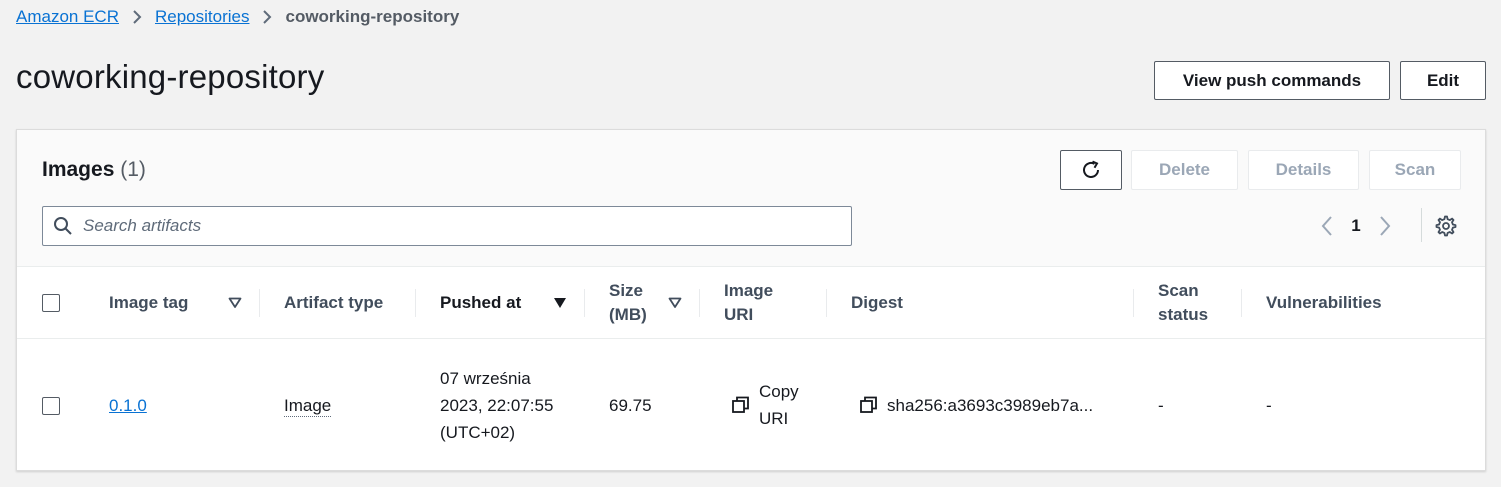 This screenshot has width=1501, height=487. I want to click on page-title: coworking-repository, so click(170, 76).